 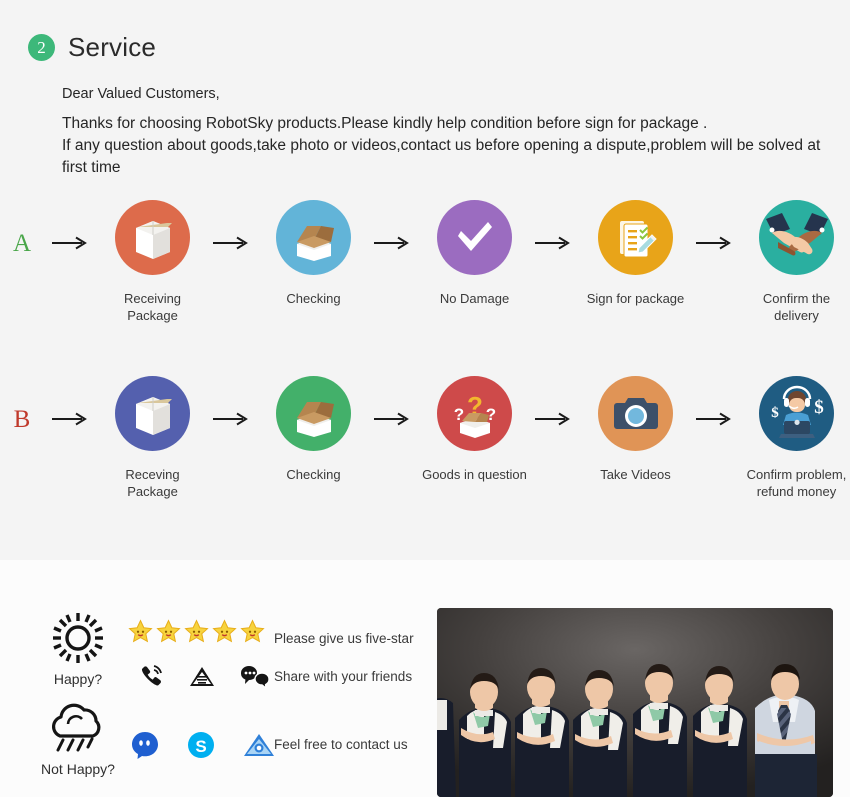 What do you see at coordinates (255, 676) in the screenshot?
I see `chat-bubbles-icon` at bounding box center [255, 676].